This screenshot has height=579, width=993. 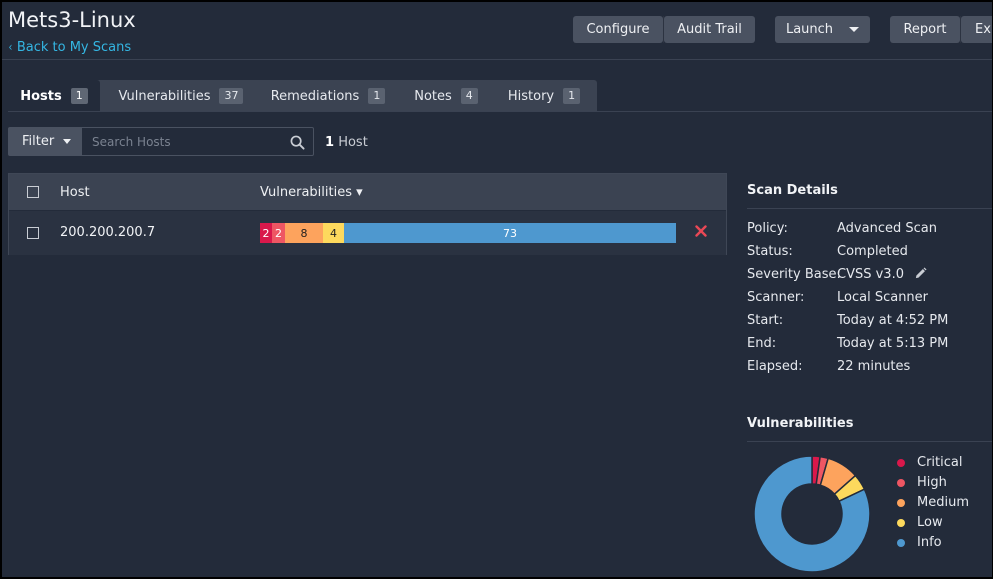 What do you see at coordinates (794, 274) in the screenshot?
I see `severity-base-label: Severity Base:` at bounding box center [794, 274].